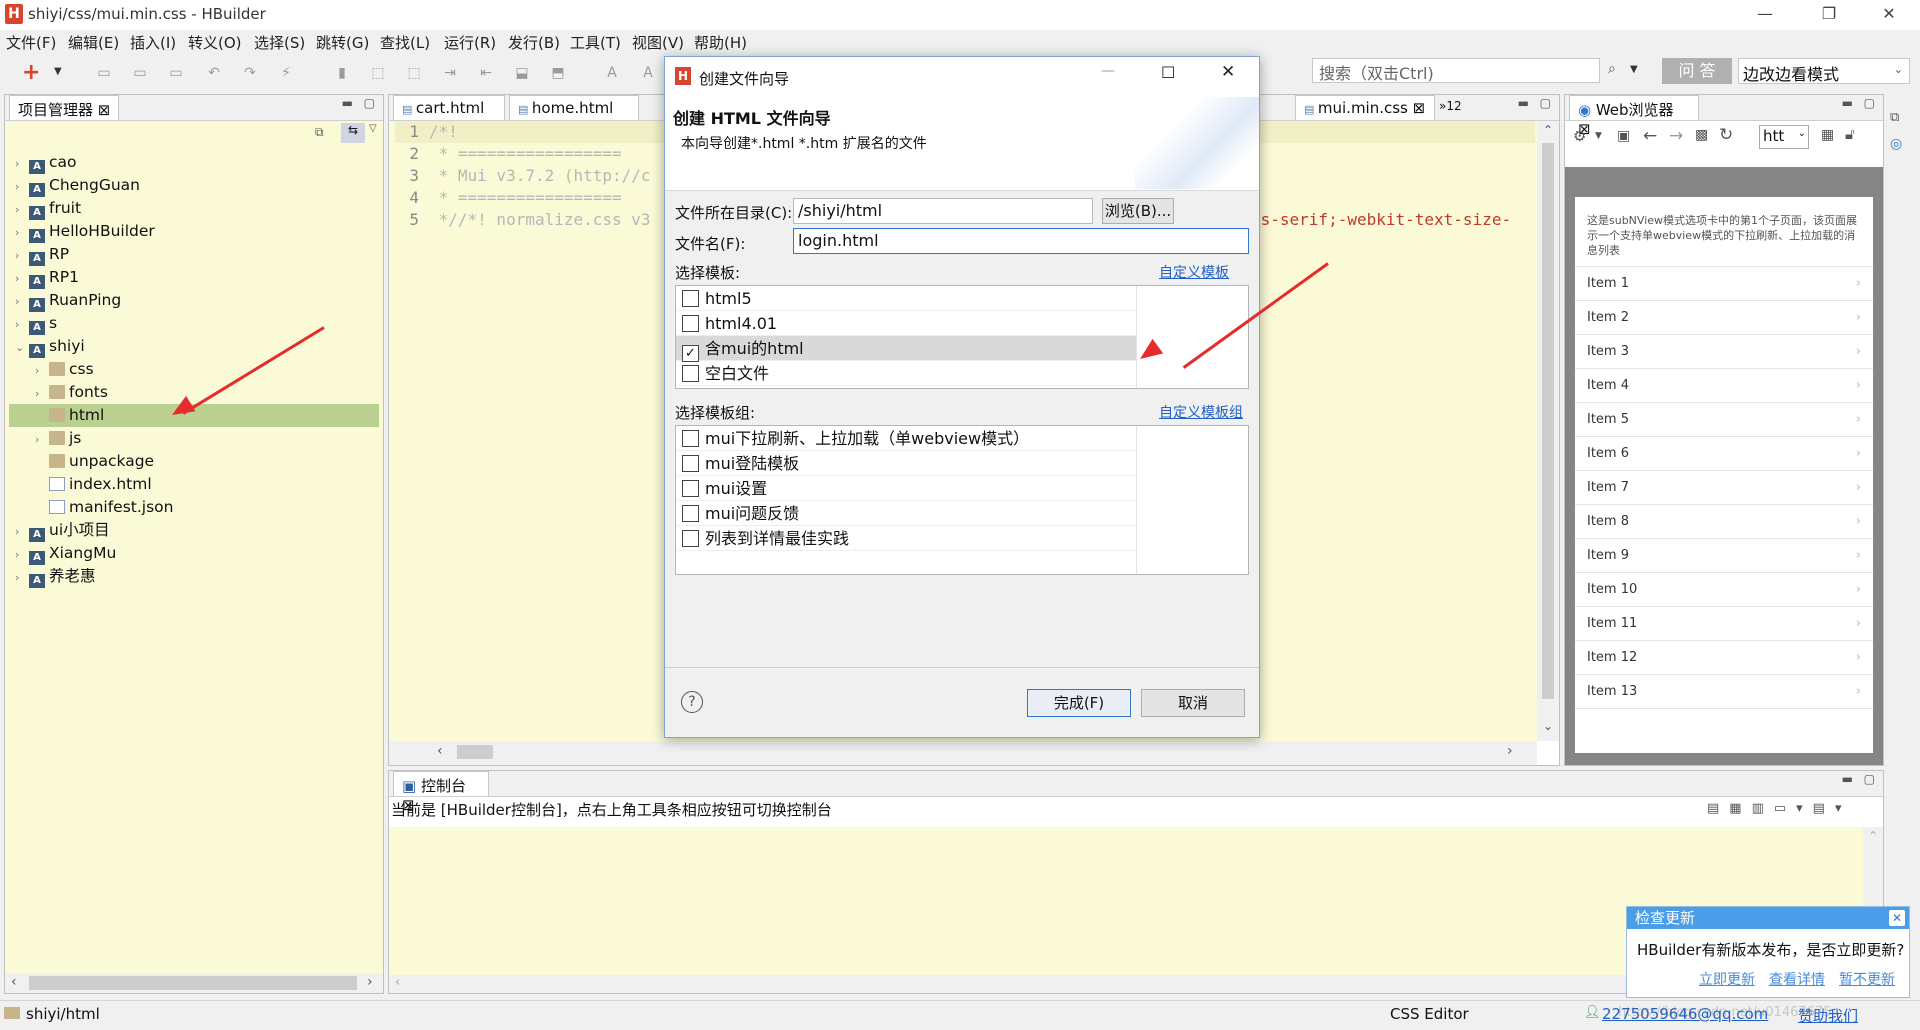  I want to click on template-list: html5 html4.01 ✓ 含mui的html 空白文件, so click(962, 337).